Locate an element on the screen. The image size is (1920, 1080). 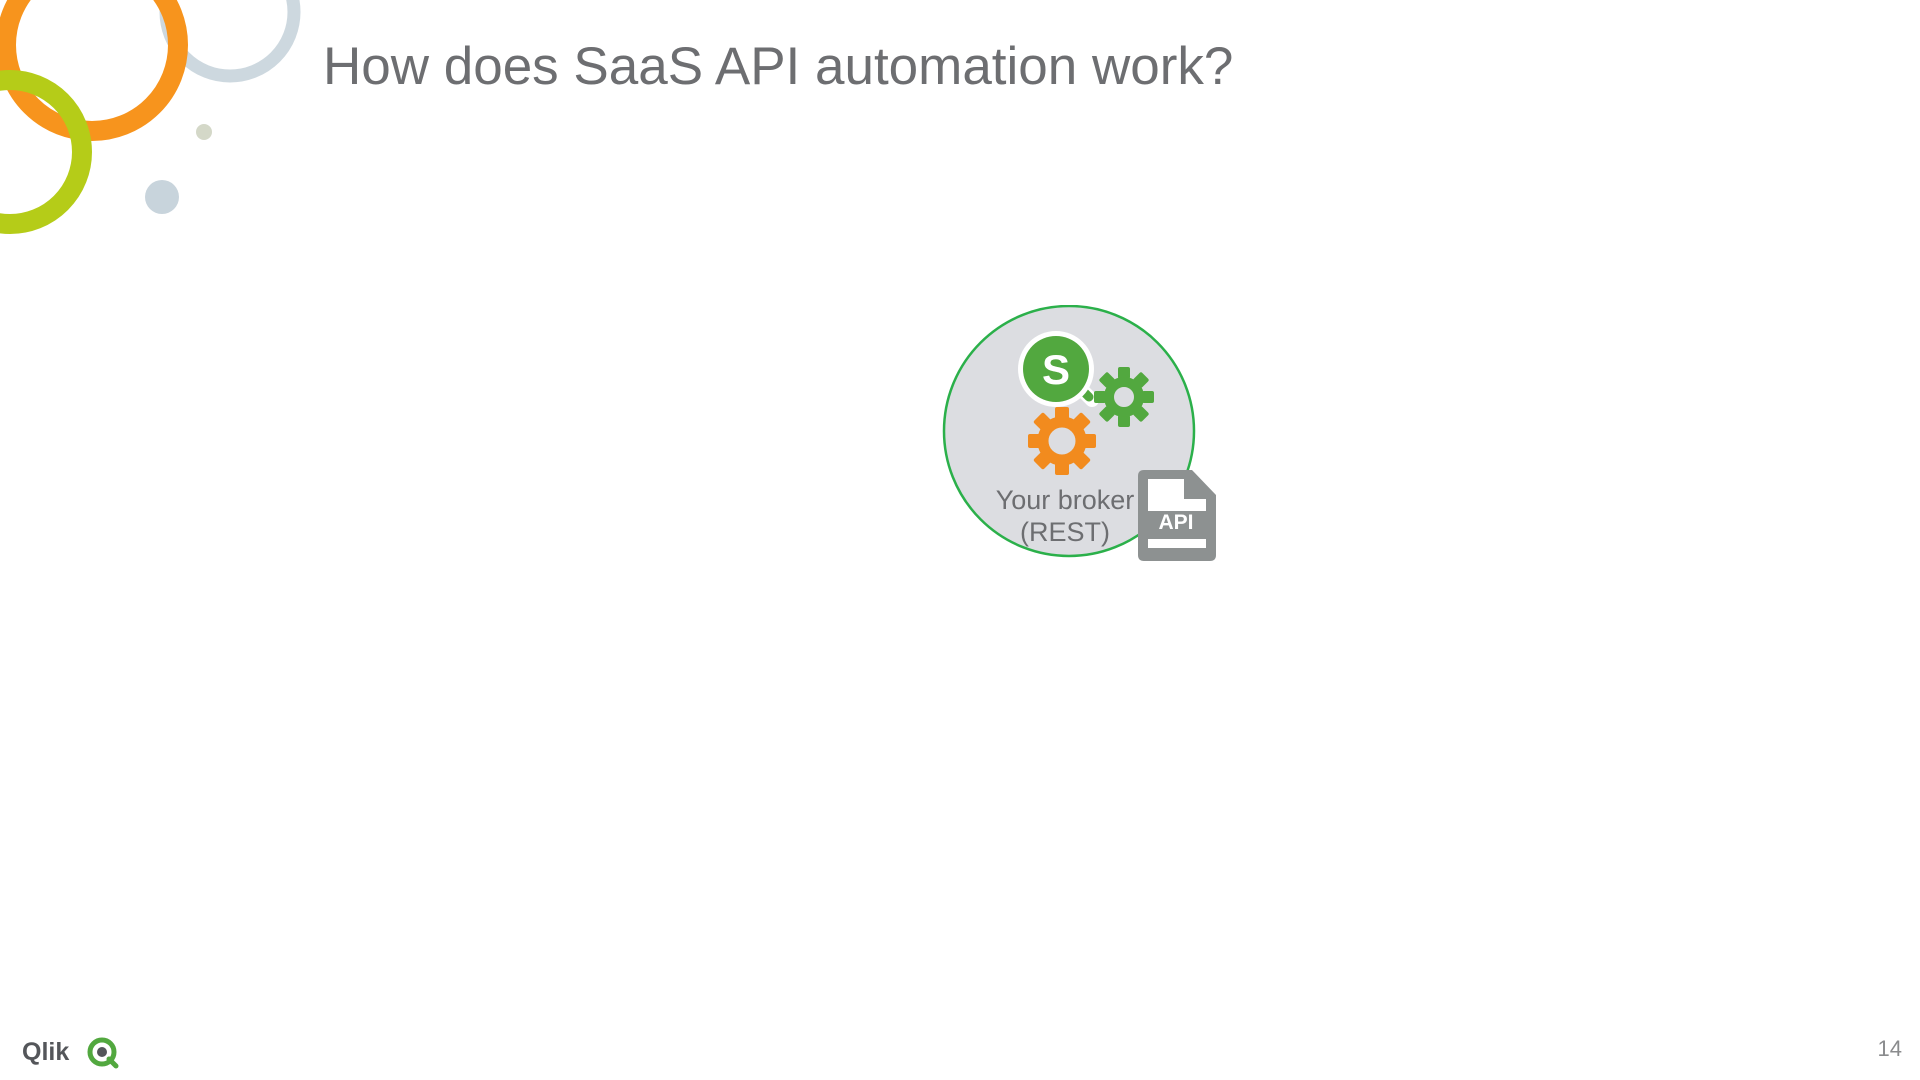
broker-label-line2: (REST) is located at coordinates (1065, 532).